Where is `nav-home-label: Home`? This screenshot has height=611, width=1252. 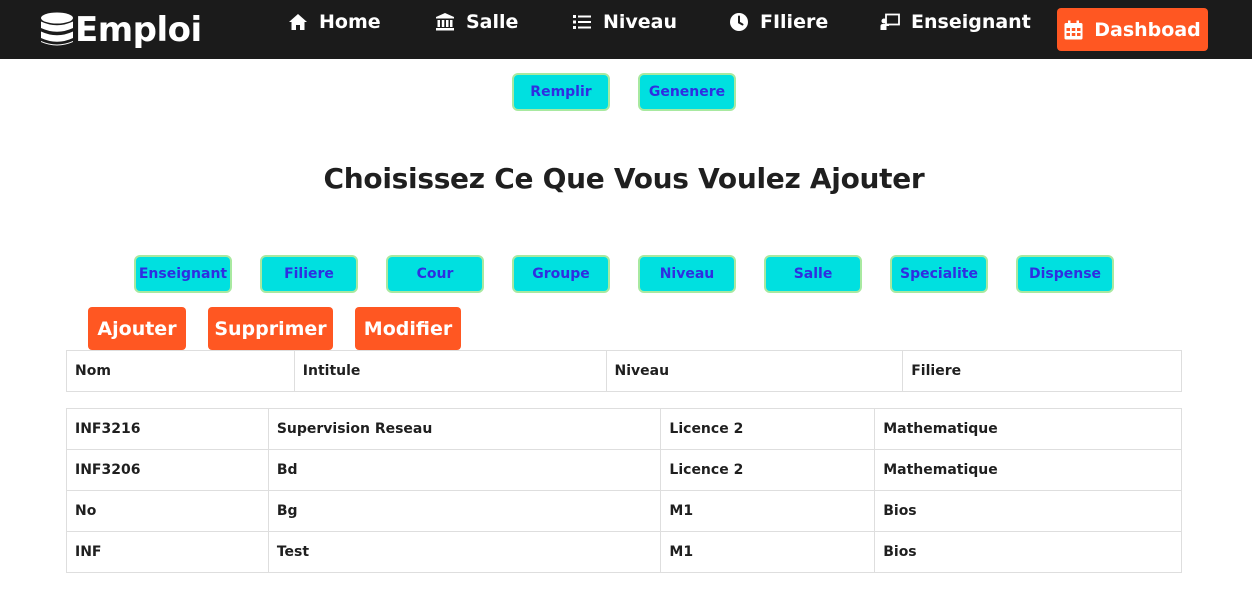 nav-home-label: Home is located at coordinates (350, 22).